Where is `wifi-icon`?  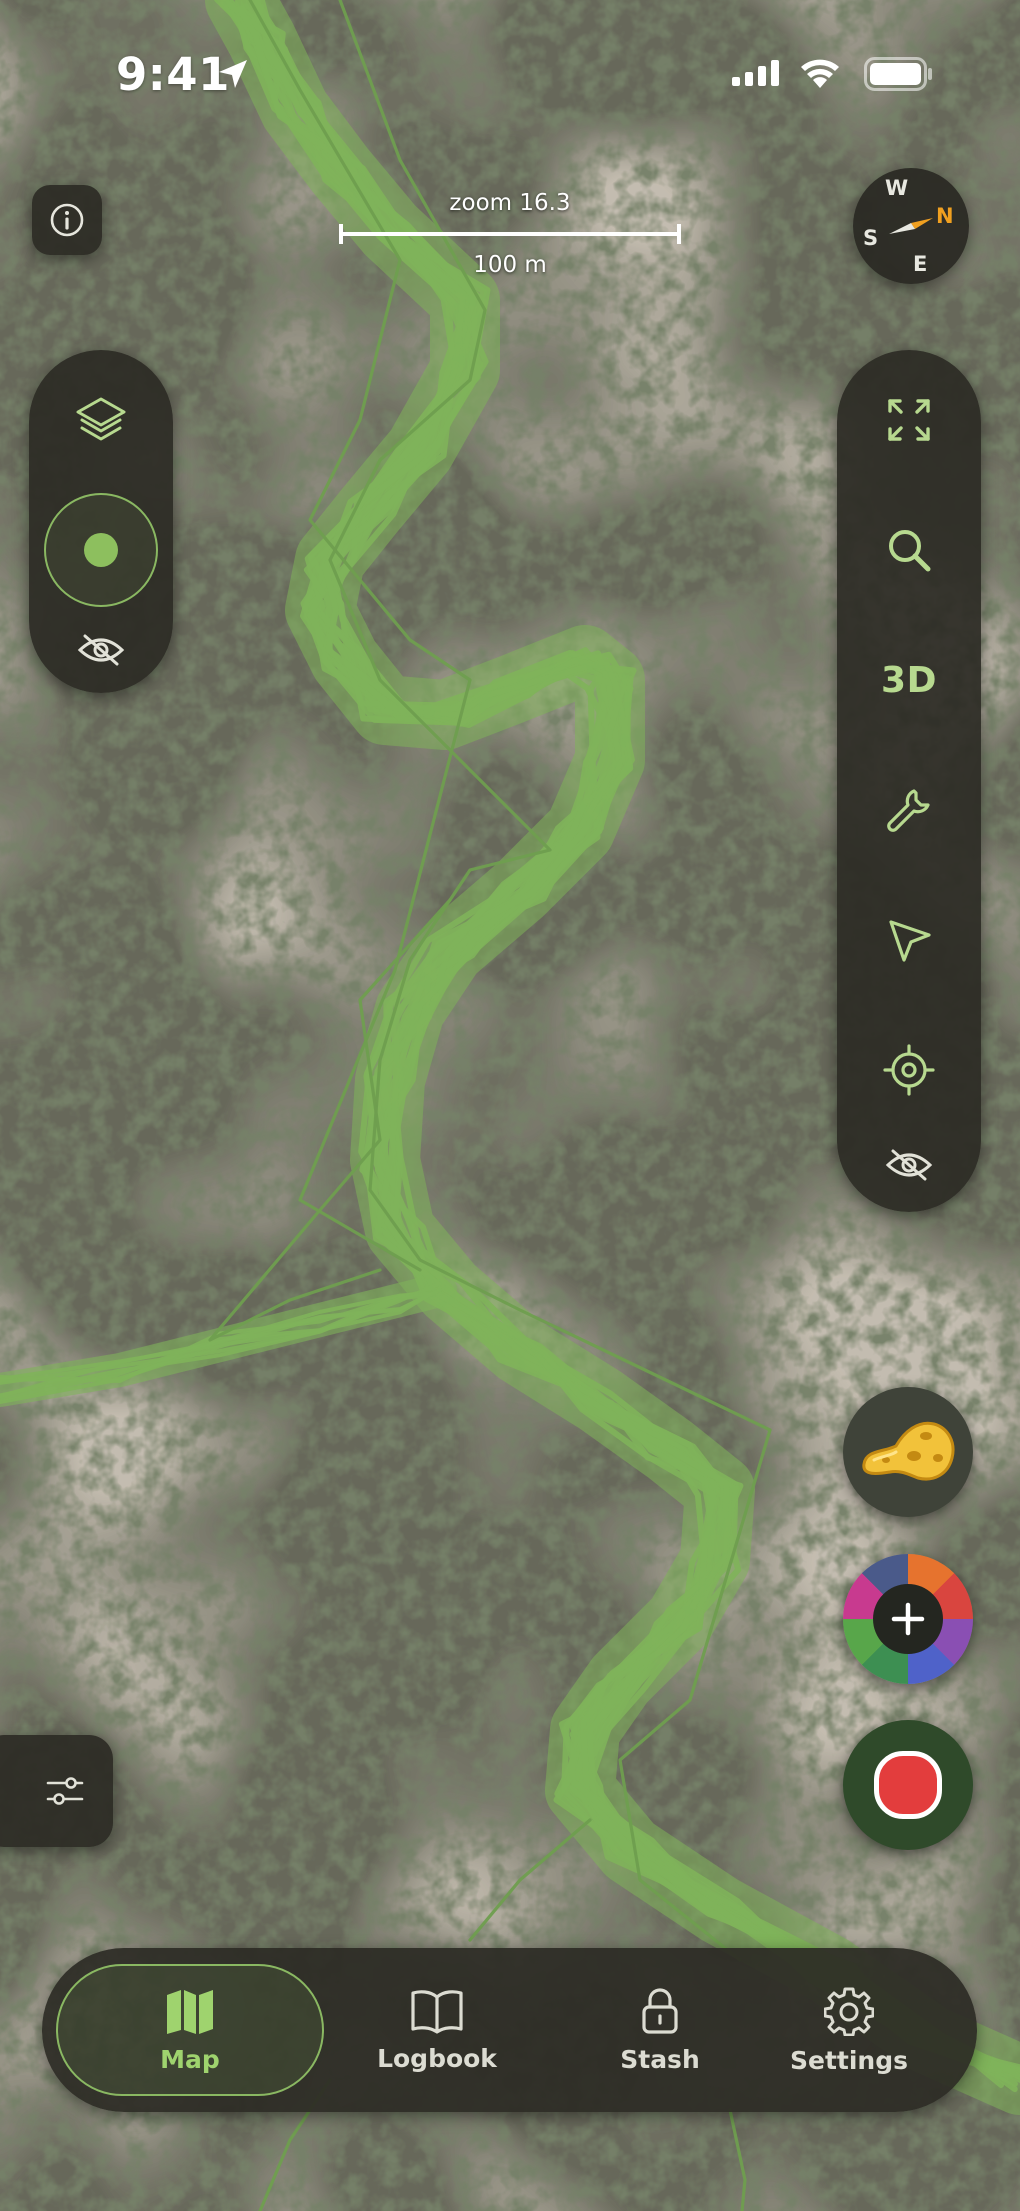
wifi-icon is located at coordinates (820, 73).